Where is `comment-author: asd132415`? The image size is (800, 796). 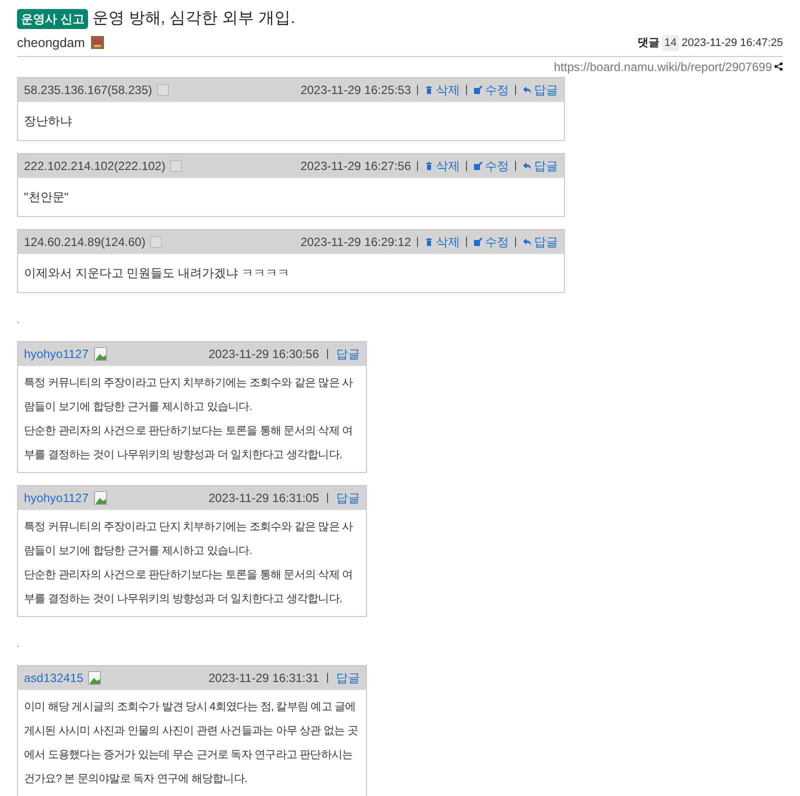
comment-author: asd132415 is located at coordinates (54, 677).